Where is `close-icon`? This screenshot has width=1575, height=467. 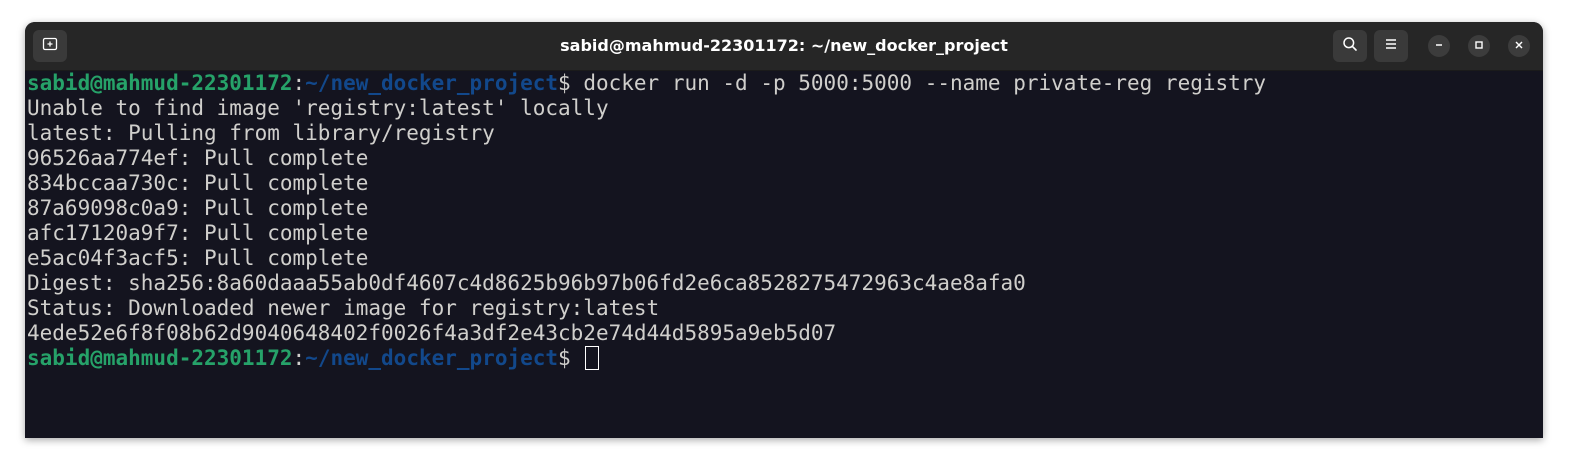 close-icon is located at coordinates (1519, 46).